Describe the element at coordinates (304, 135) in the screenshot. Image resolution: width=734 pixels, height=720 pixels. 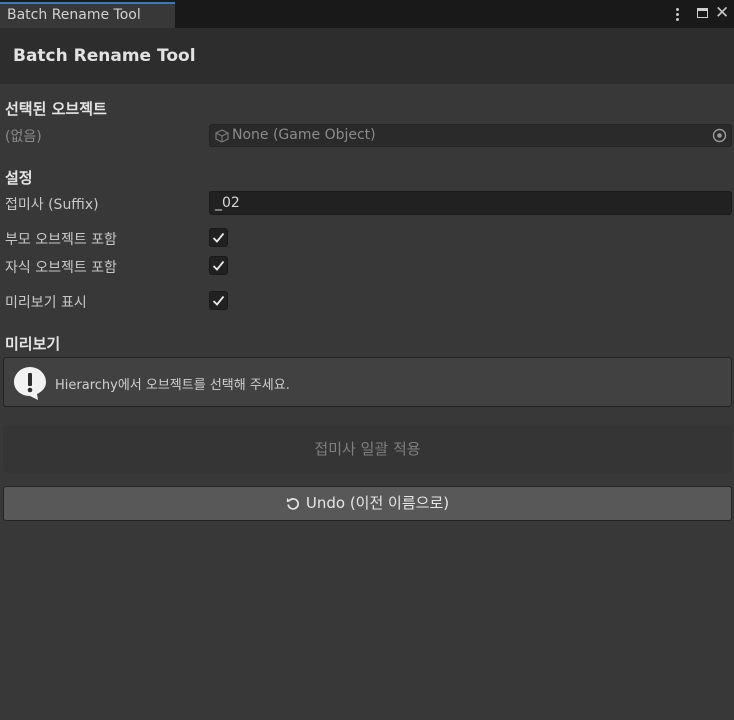
I see `selected-object-value: None (Game Object)` at that location.